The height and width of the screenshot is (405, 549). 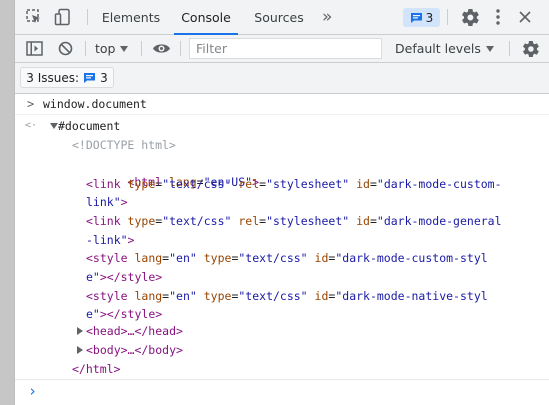 I want to click on tab-bar: Elements Console Sources » 3, so click(x=282, y=17).